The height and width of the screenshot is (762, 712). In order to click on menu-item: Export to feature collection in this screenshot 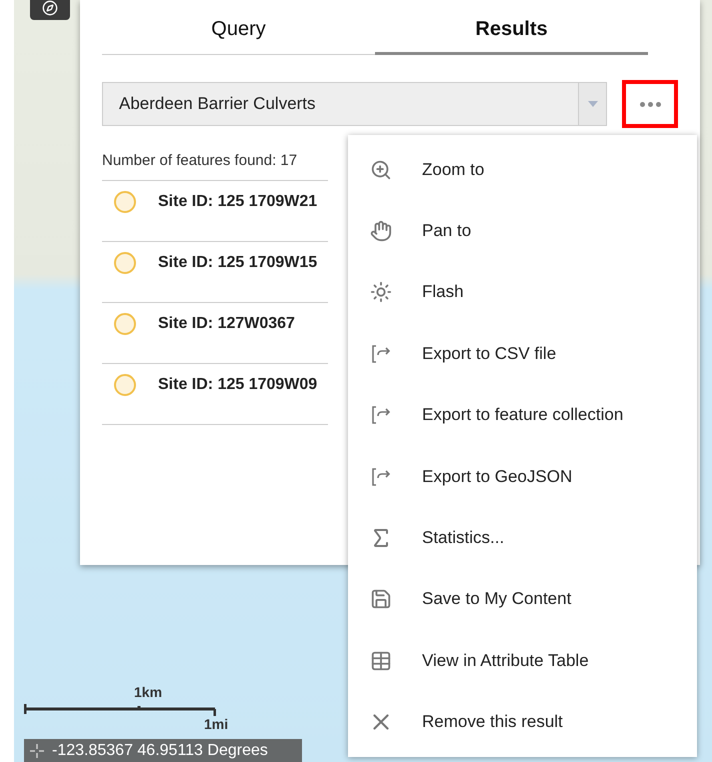, I will do `click(522, 415)`.